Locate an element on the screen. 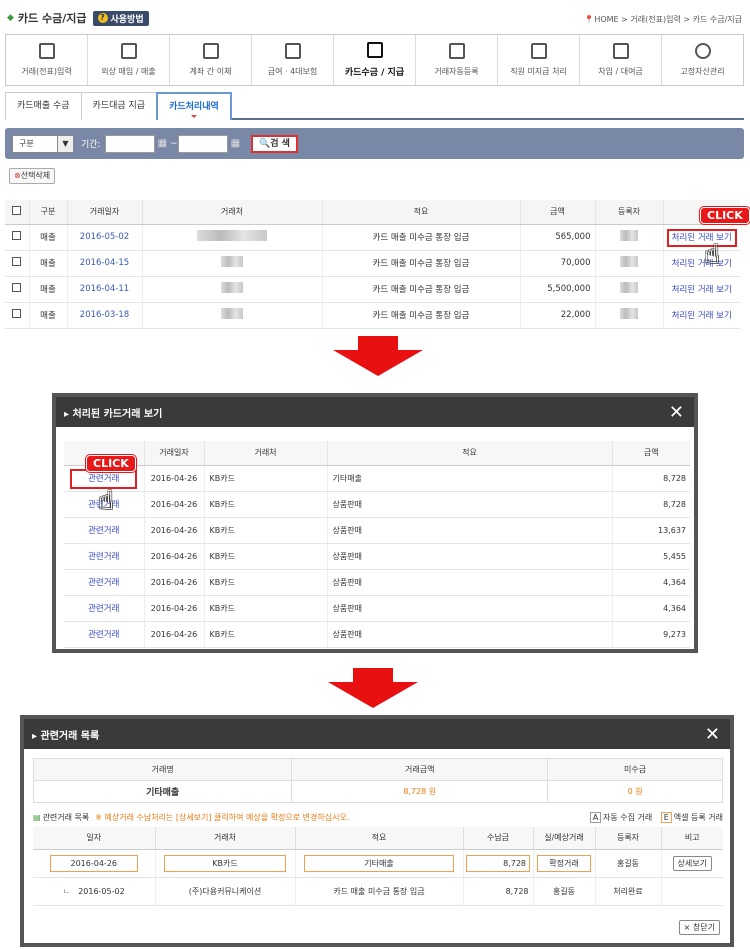 This screenshot has width=750, height=950. summary-header: 거래명 거래금액 미수금 is located at coordinates (377, 769).